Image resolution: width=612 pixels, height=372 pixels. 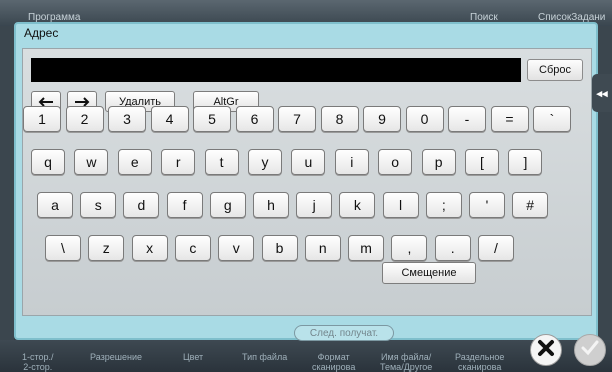 I want to click on bg-duplex: 1-стор./2-стор., so click(x=38, y=362).